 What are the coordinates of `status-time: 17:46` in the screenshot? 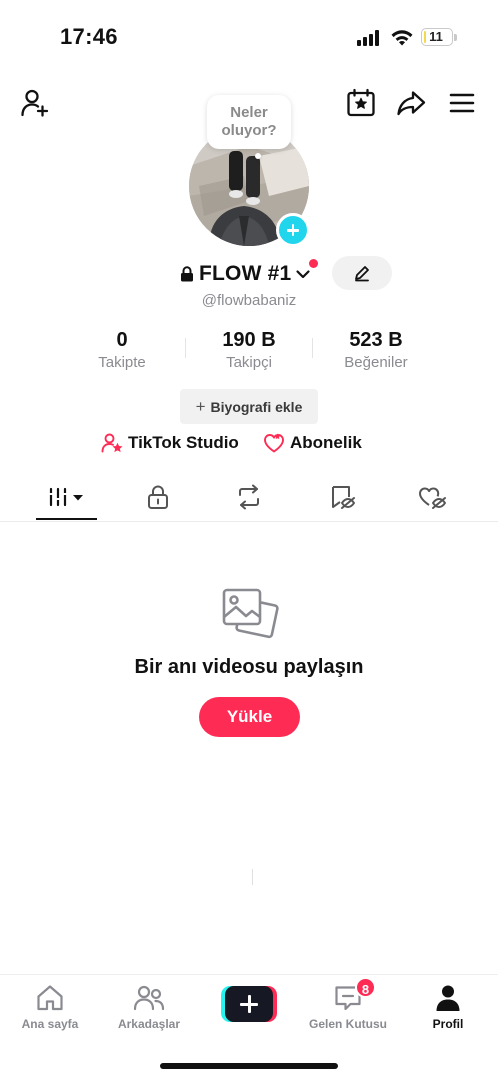 It's located at (89, 36).